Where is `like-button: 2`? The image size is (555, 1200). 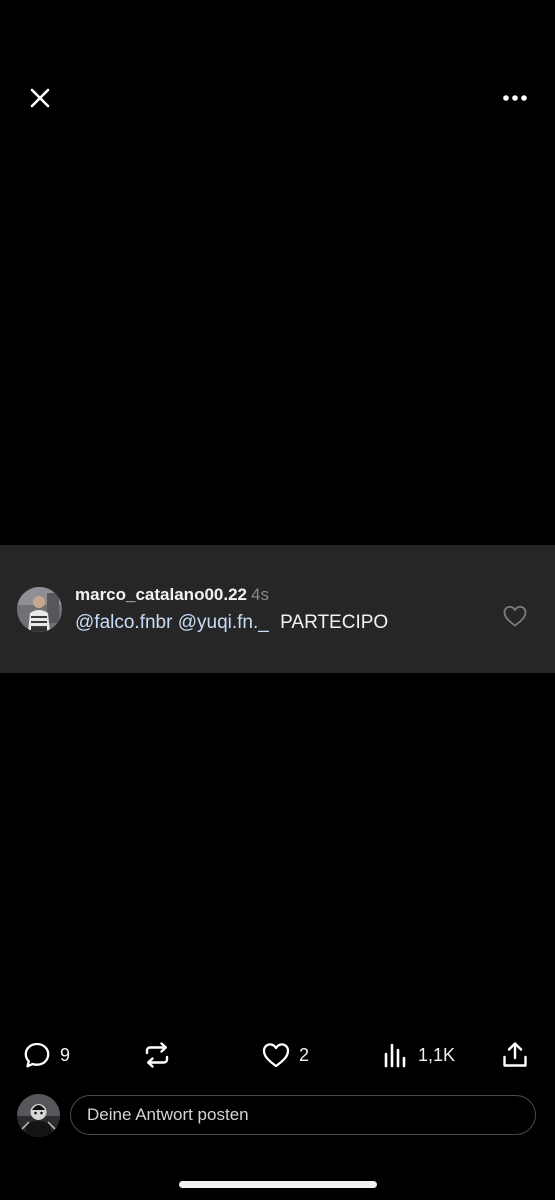
like-button: 2 is located at coordinates (285, 1055).